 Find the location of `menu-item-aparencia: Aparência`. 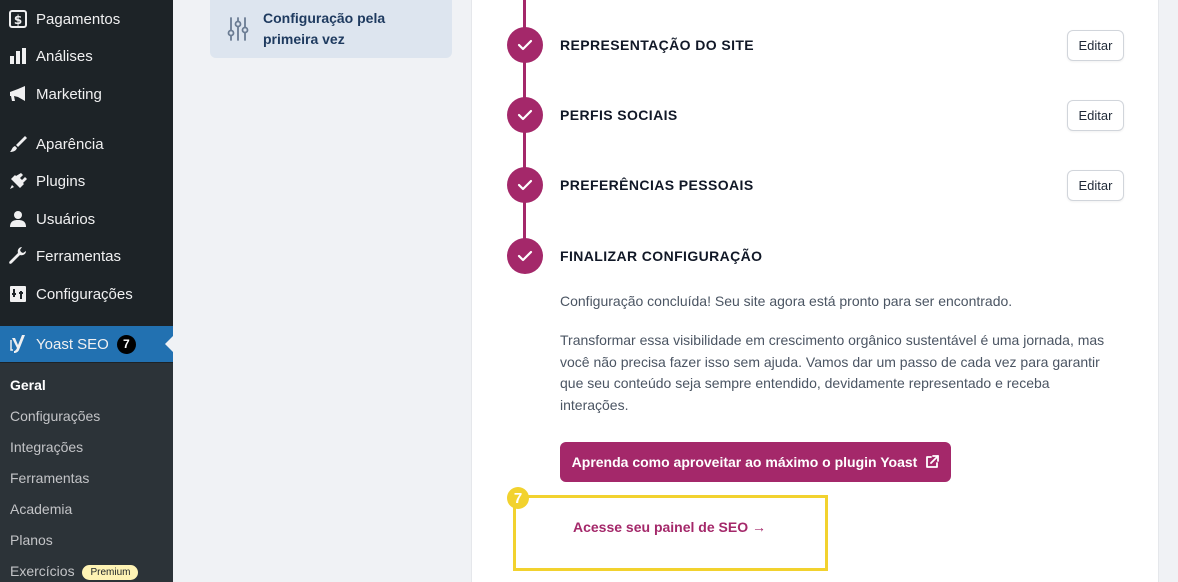

menu-item-aparencia: Aparência is located at coordinates (86, 144).